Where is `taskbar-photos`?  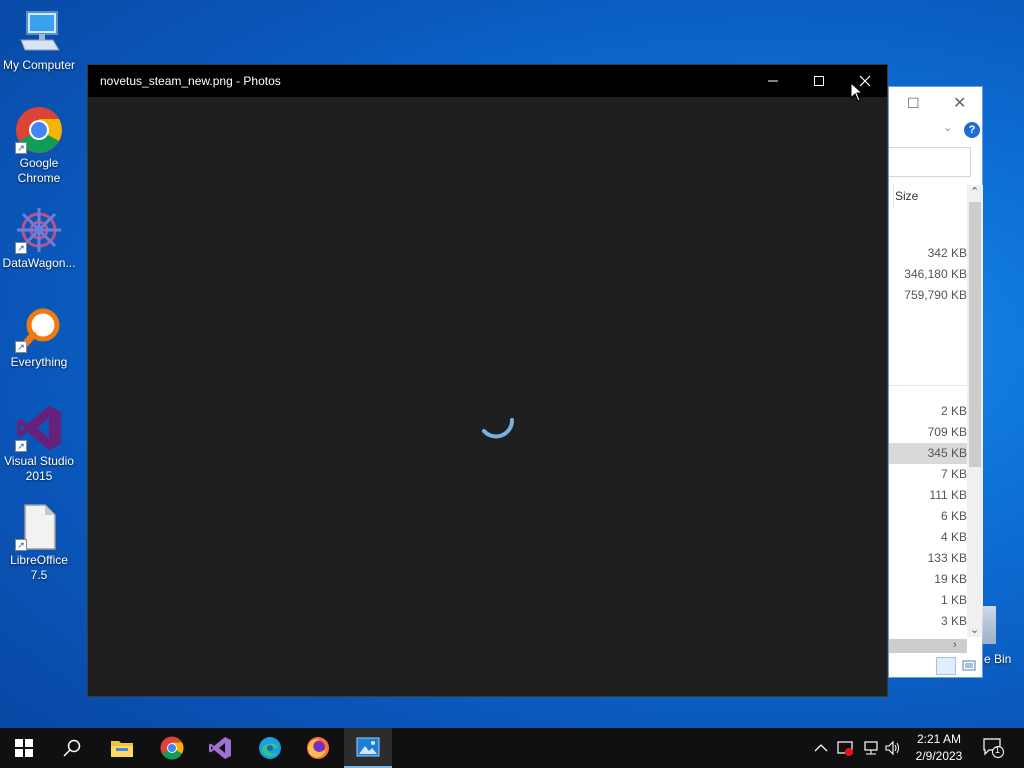
taskbar-photos is located at coordinates (368, 748).